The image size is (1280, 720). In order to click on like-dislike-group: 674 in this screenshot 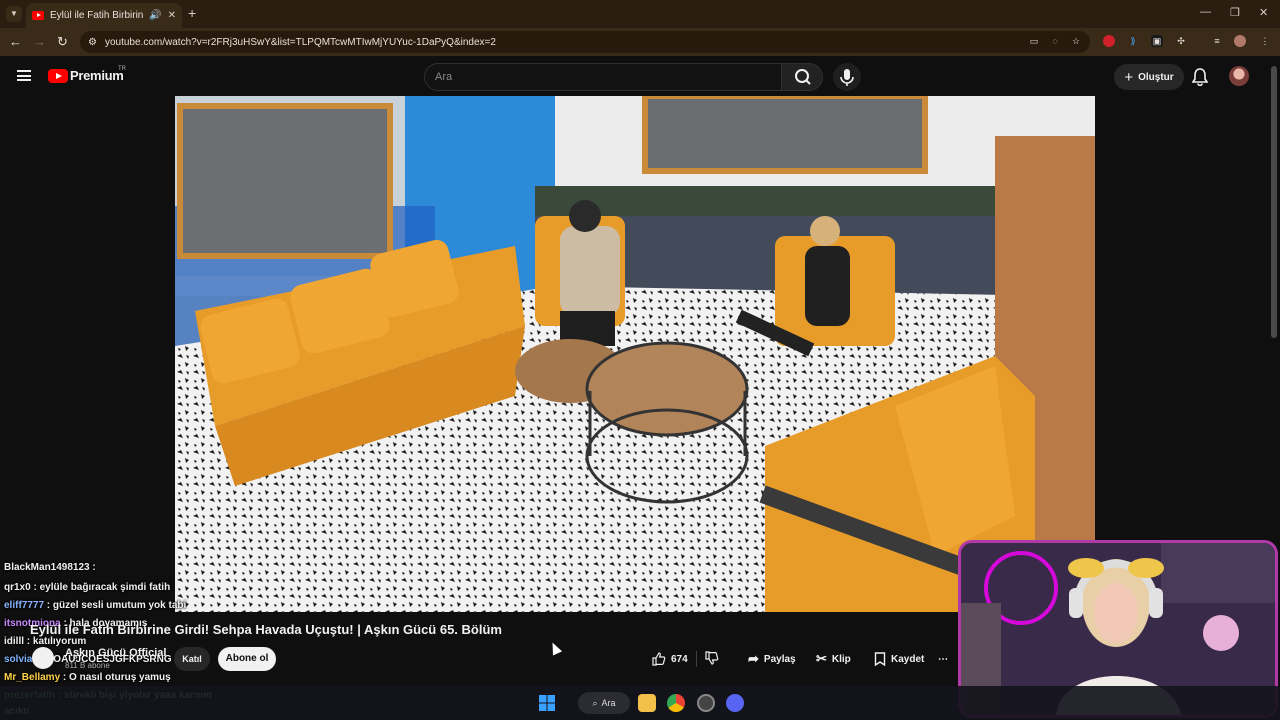, I will do `click(689, 659)`.